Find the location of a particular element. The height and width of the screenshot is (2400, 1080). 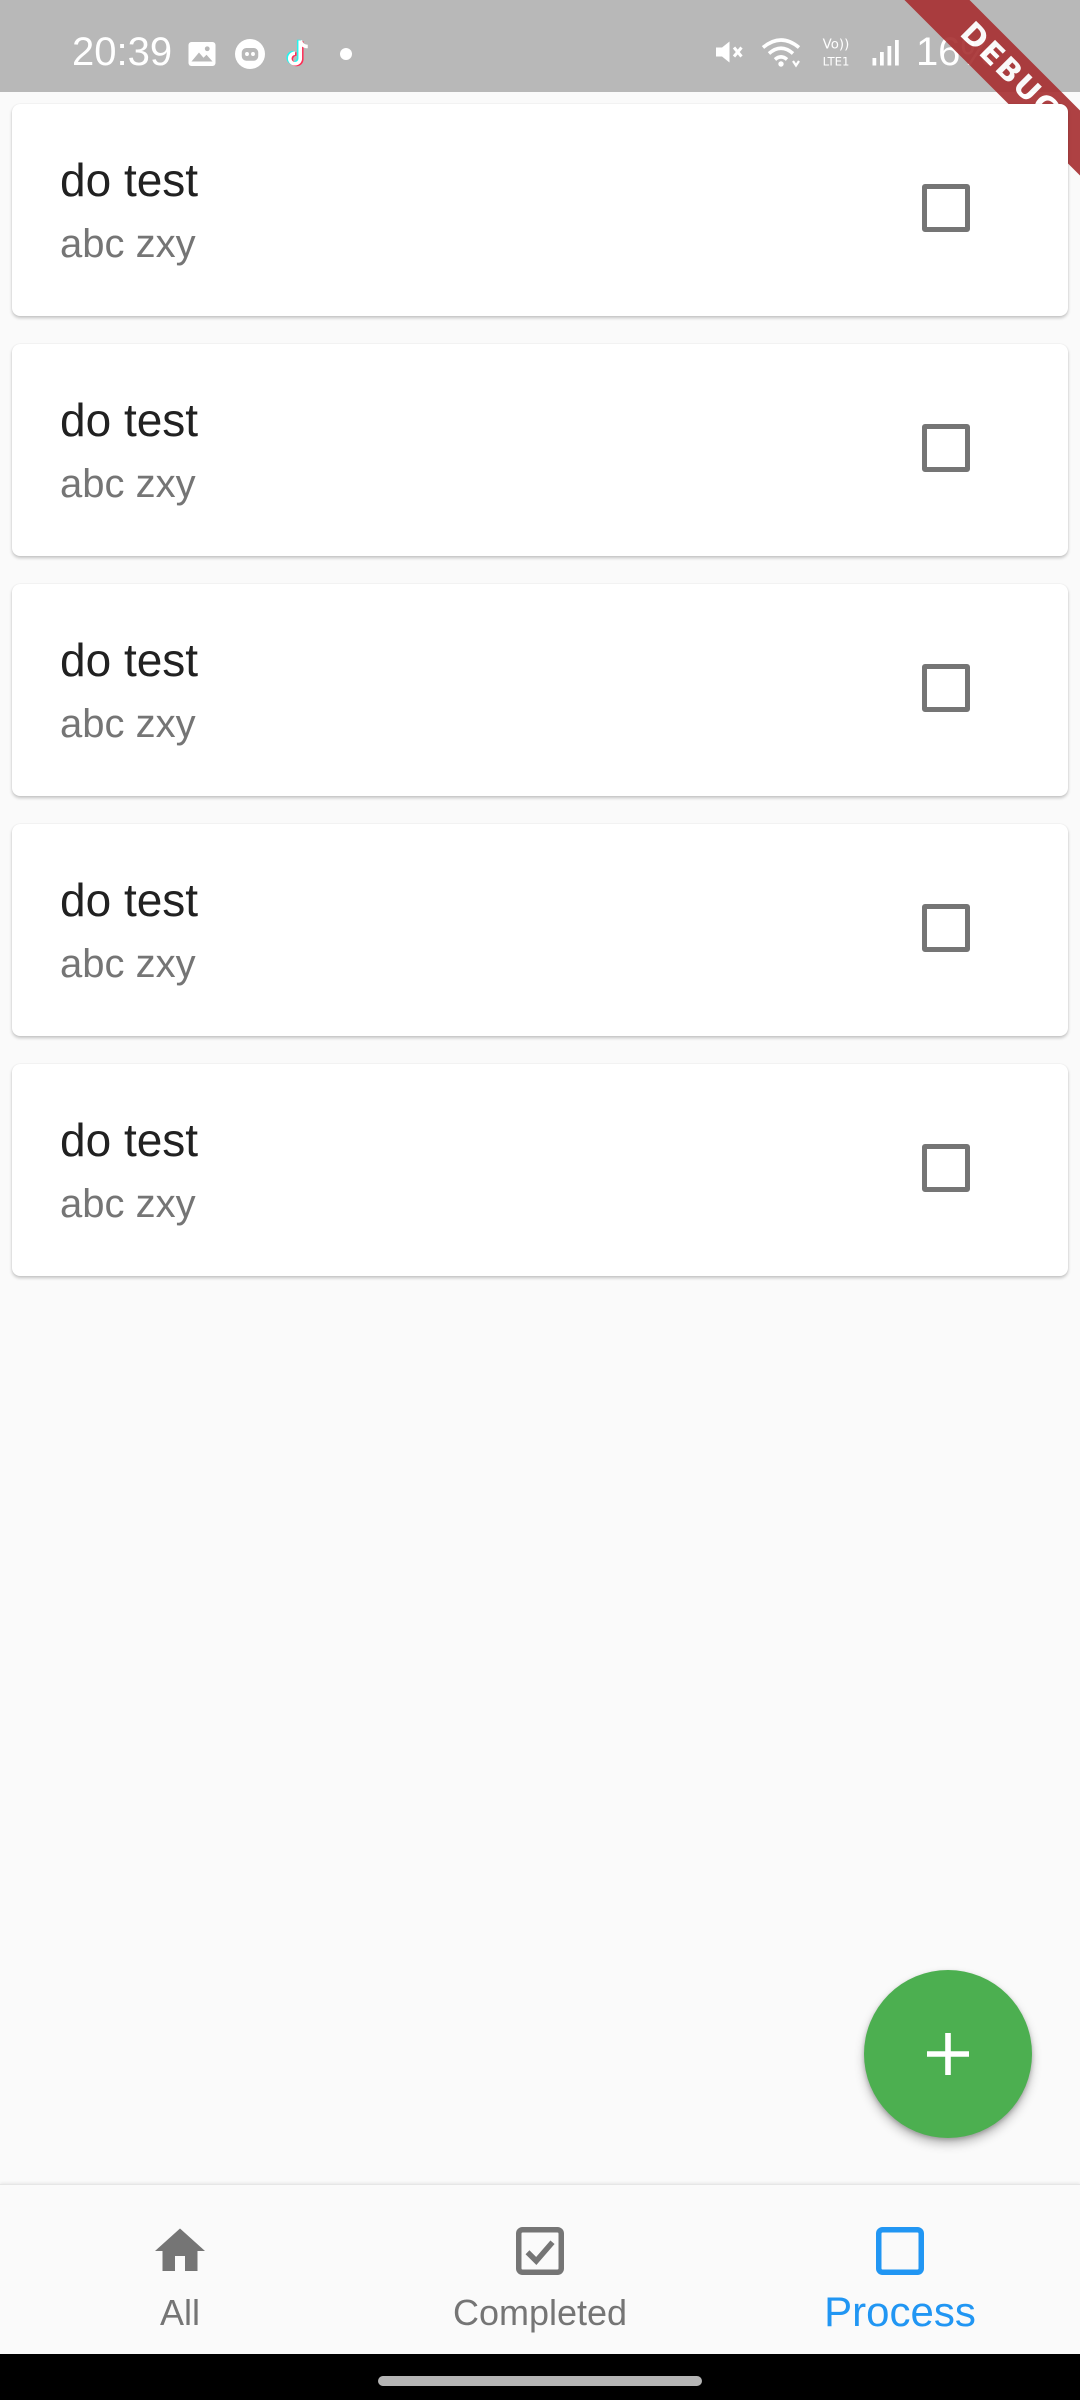

status-notification-icons is located at coordinates (274, 54).